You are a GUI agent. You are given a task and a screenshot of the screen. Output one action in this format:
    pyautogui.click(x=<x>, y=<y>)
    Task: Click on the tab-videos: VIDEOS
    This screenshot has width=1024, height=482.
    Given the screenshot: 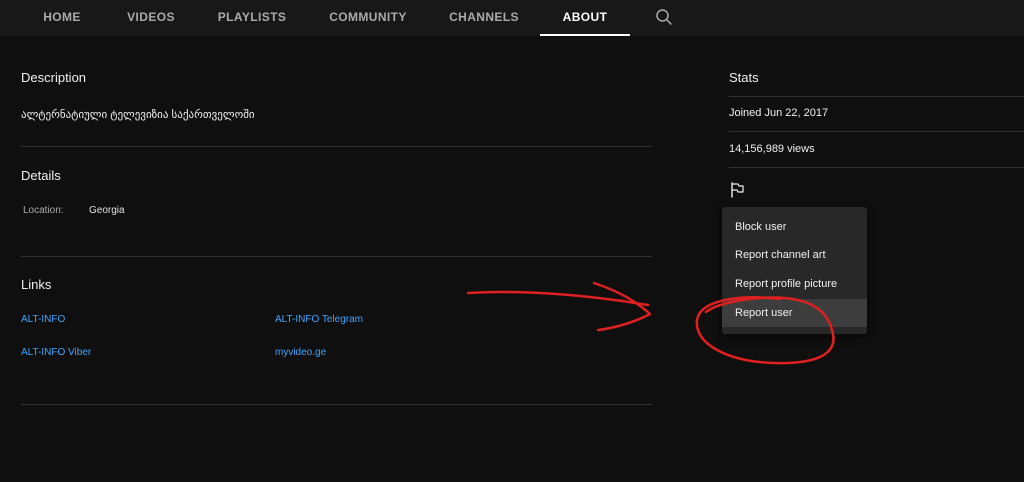 What is the action you would take?
    pyautogui.click(x=151, y=18)
    